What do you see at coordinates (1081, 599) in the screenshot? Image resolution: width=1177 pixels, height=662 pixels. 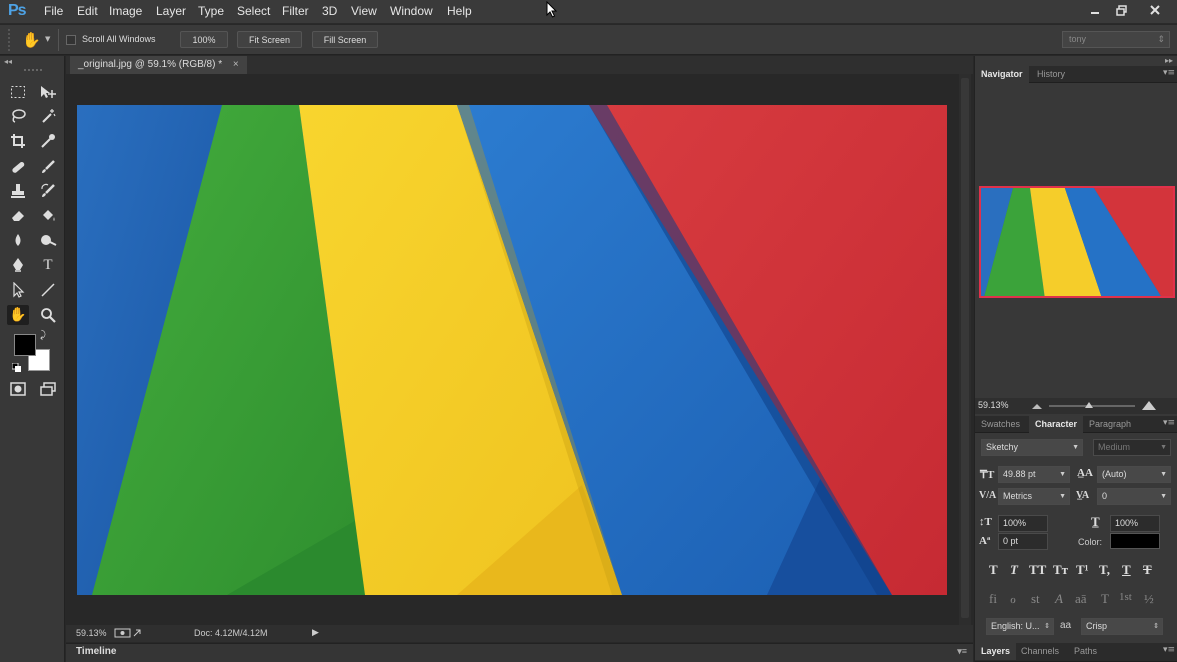 I see `stylistic-alternates-button: aā` at bounding box center [1081, 599].